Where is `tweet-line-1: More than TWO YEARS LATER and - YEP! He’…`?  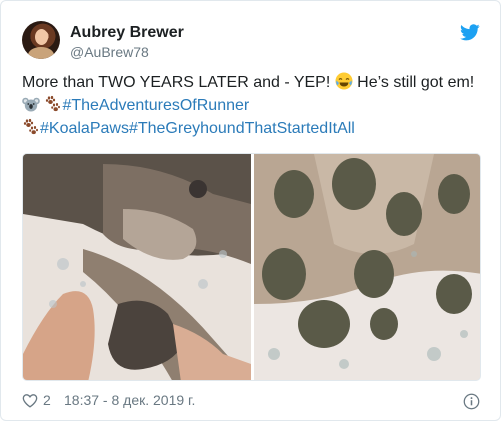 tweet-line-1: More than TWO YEARS LATER and - YEP! He’… is located at coordinates (257, 82).